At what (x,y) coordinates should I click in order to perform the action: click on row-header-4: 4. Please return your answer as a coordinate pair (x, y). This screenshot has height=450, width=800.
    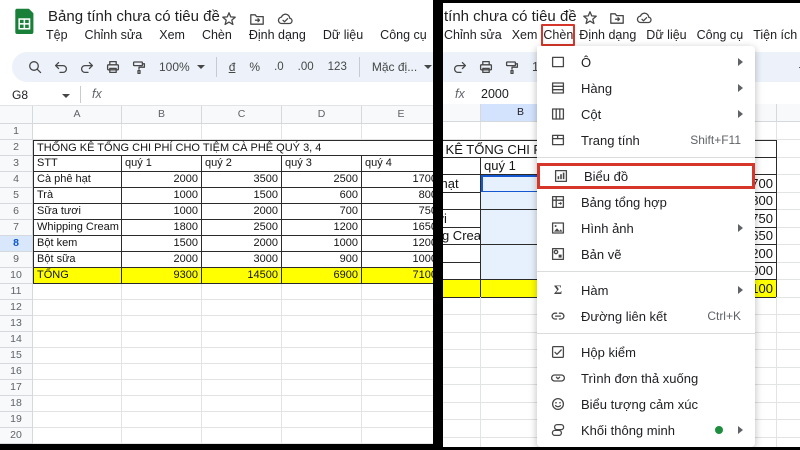
    Looking at the image, I should click on (16, 180).